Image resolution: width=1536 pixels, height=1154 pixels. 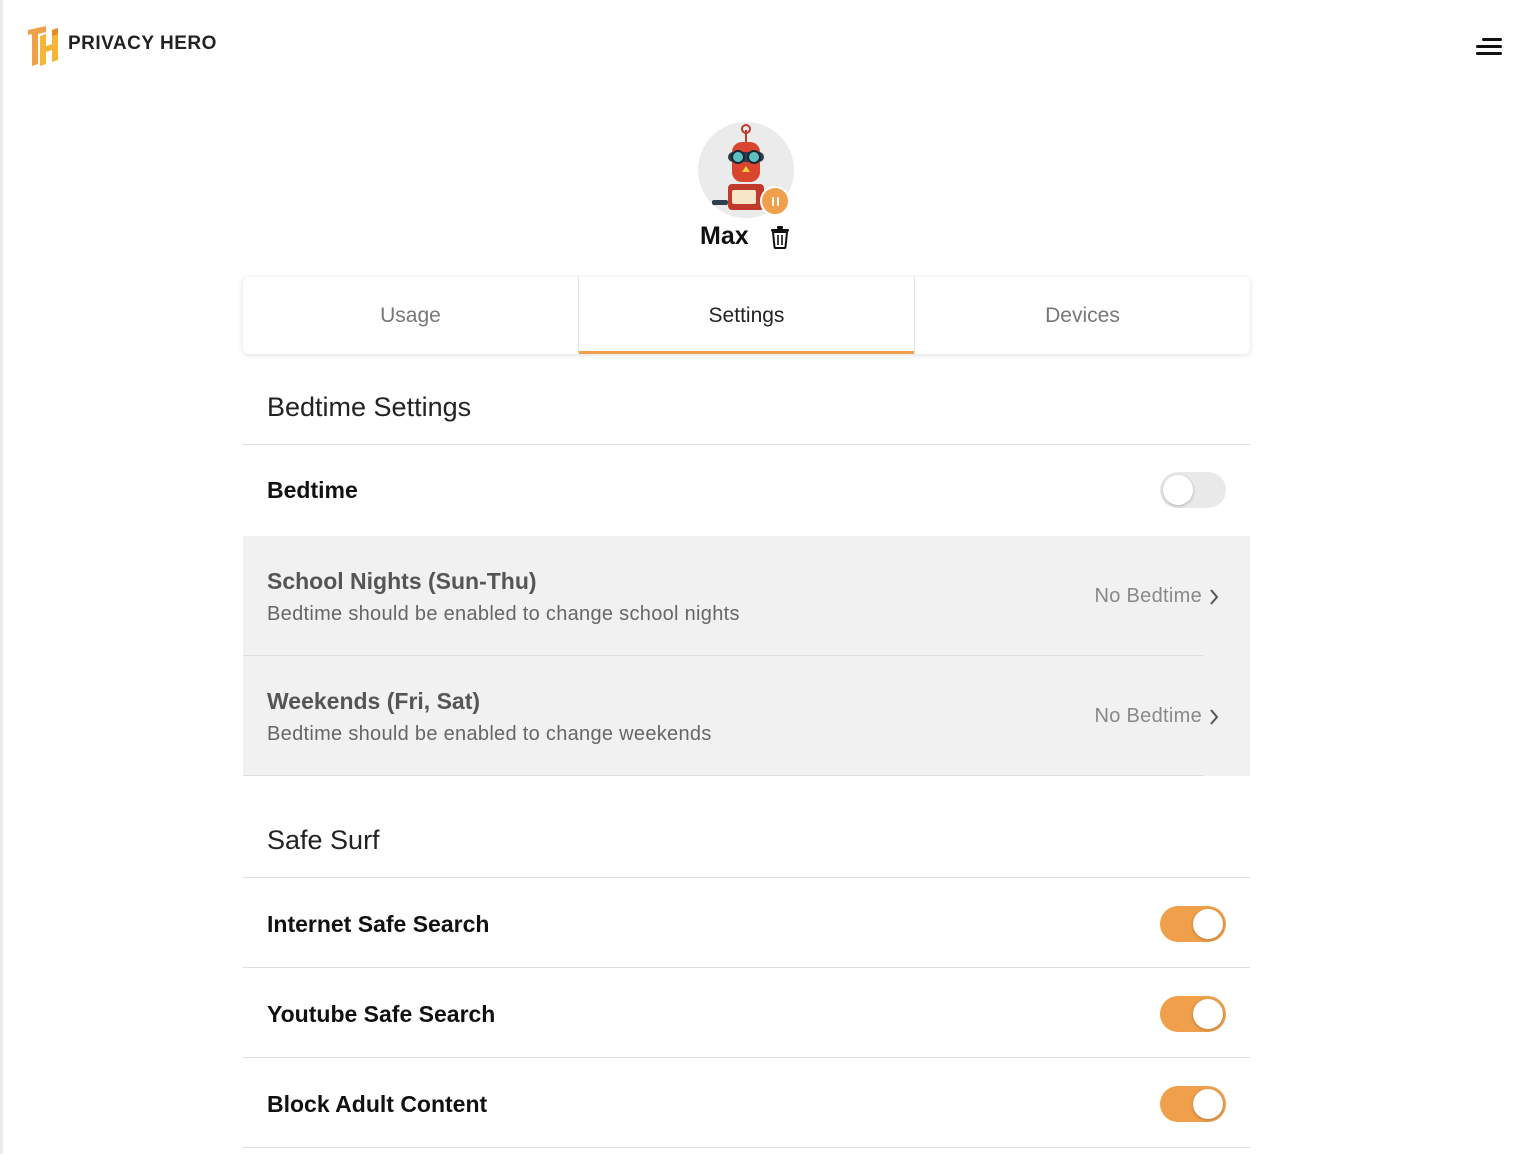 I want to click on bedtime-section-title: Bedtime Settings, so click(x=369, y=407).